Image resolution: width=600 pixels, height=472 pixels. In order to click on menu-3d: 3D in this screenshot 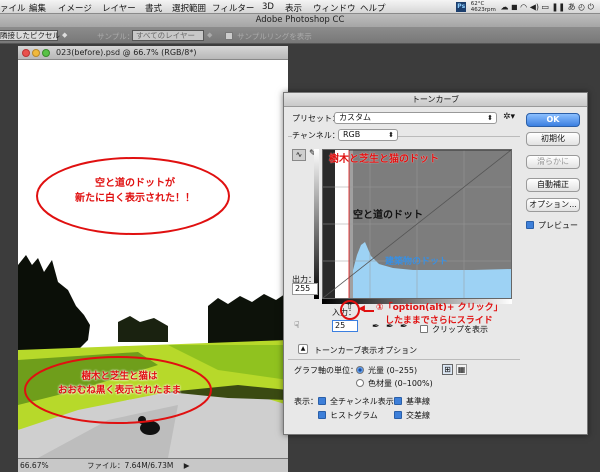, I will do `click(268, 7)`.